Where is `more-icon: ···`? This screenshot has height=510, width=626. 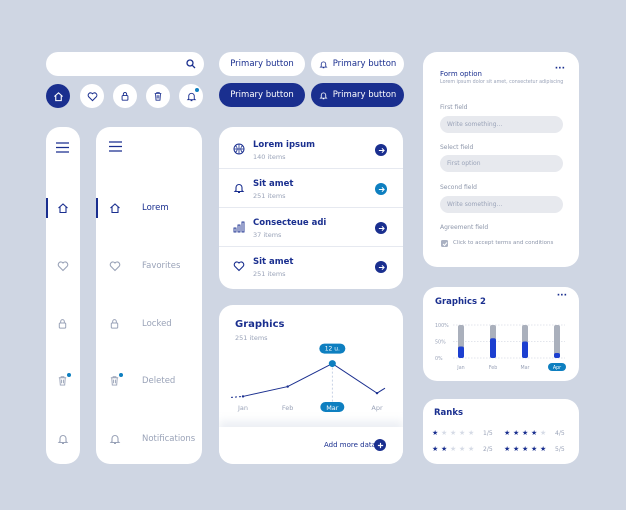
more-icon: ··· is located at coordinates (560, 69).